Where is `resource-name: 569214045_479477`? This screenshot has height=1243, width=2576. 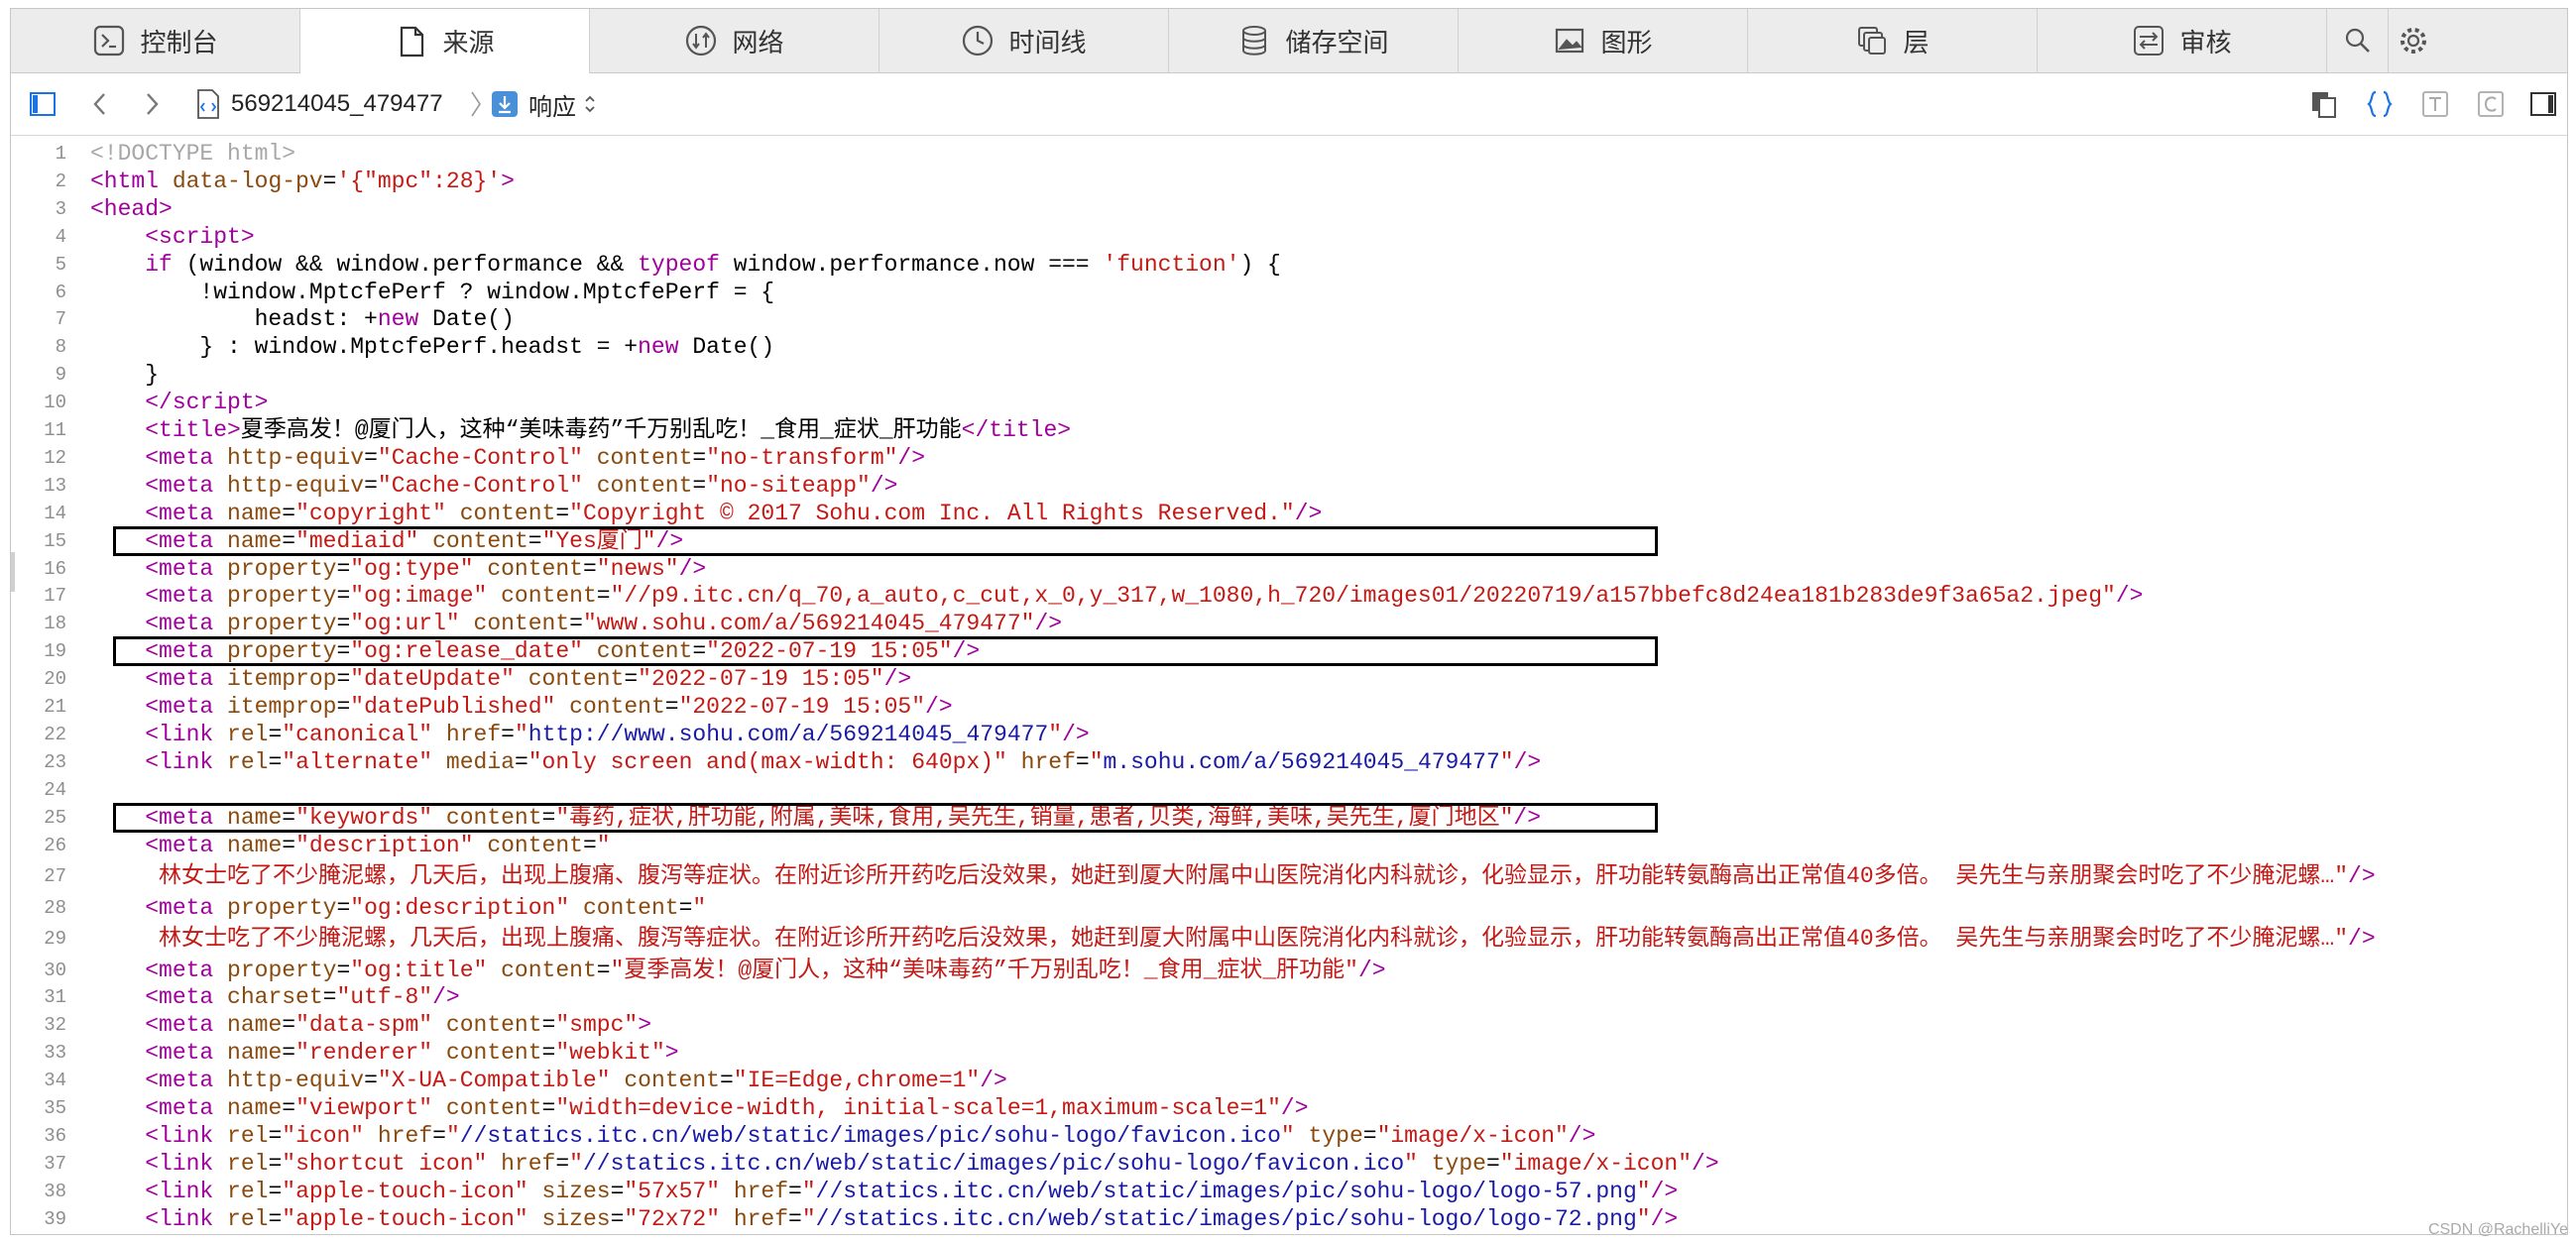 resource-name: 569214045_479477 is located at coordinates (337, 103).